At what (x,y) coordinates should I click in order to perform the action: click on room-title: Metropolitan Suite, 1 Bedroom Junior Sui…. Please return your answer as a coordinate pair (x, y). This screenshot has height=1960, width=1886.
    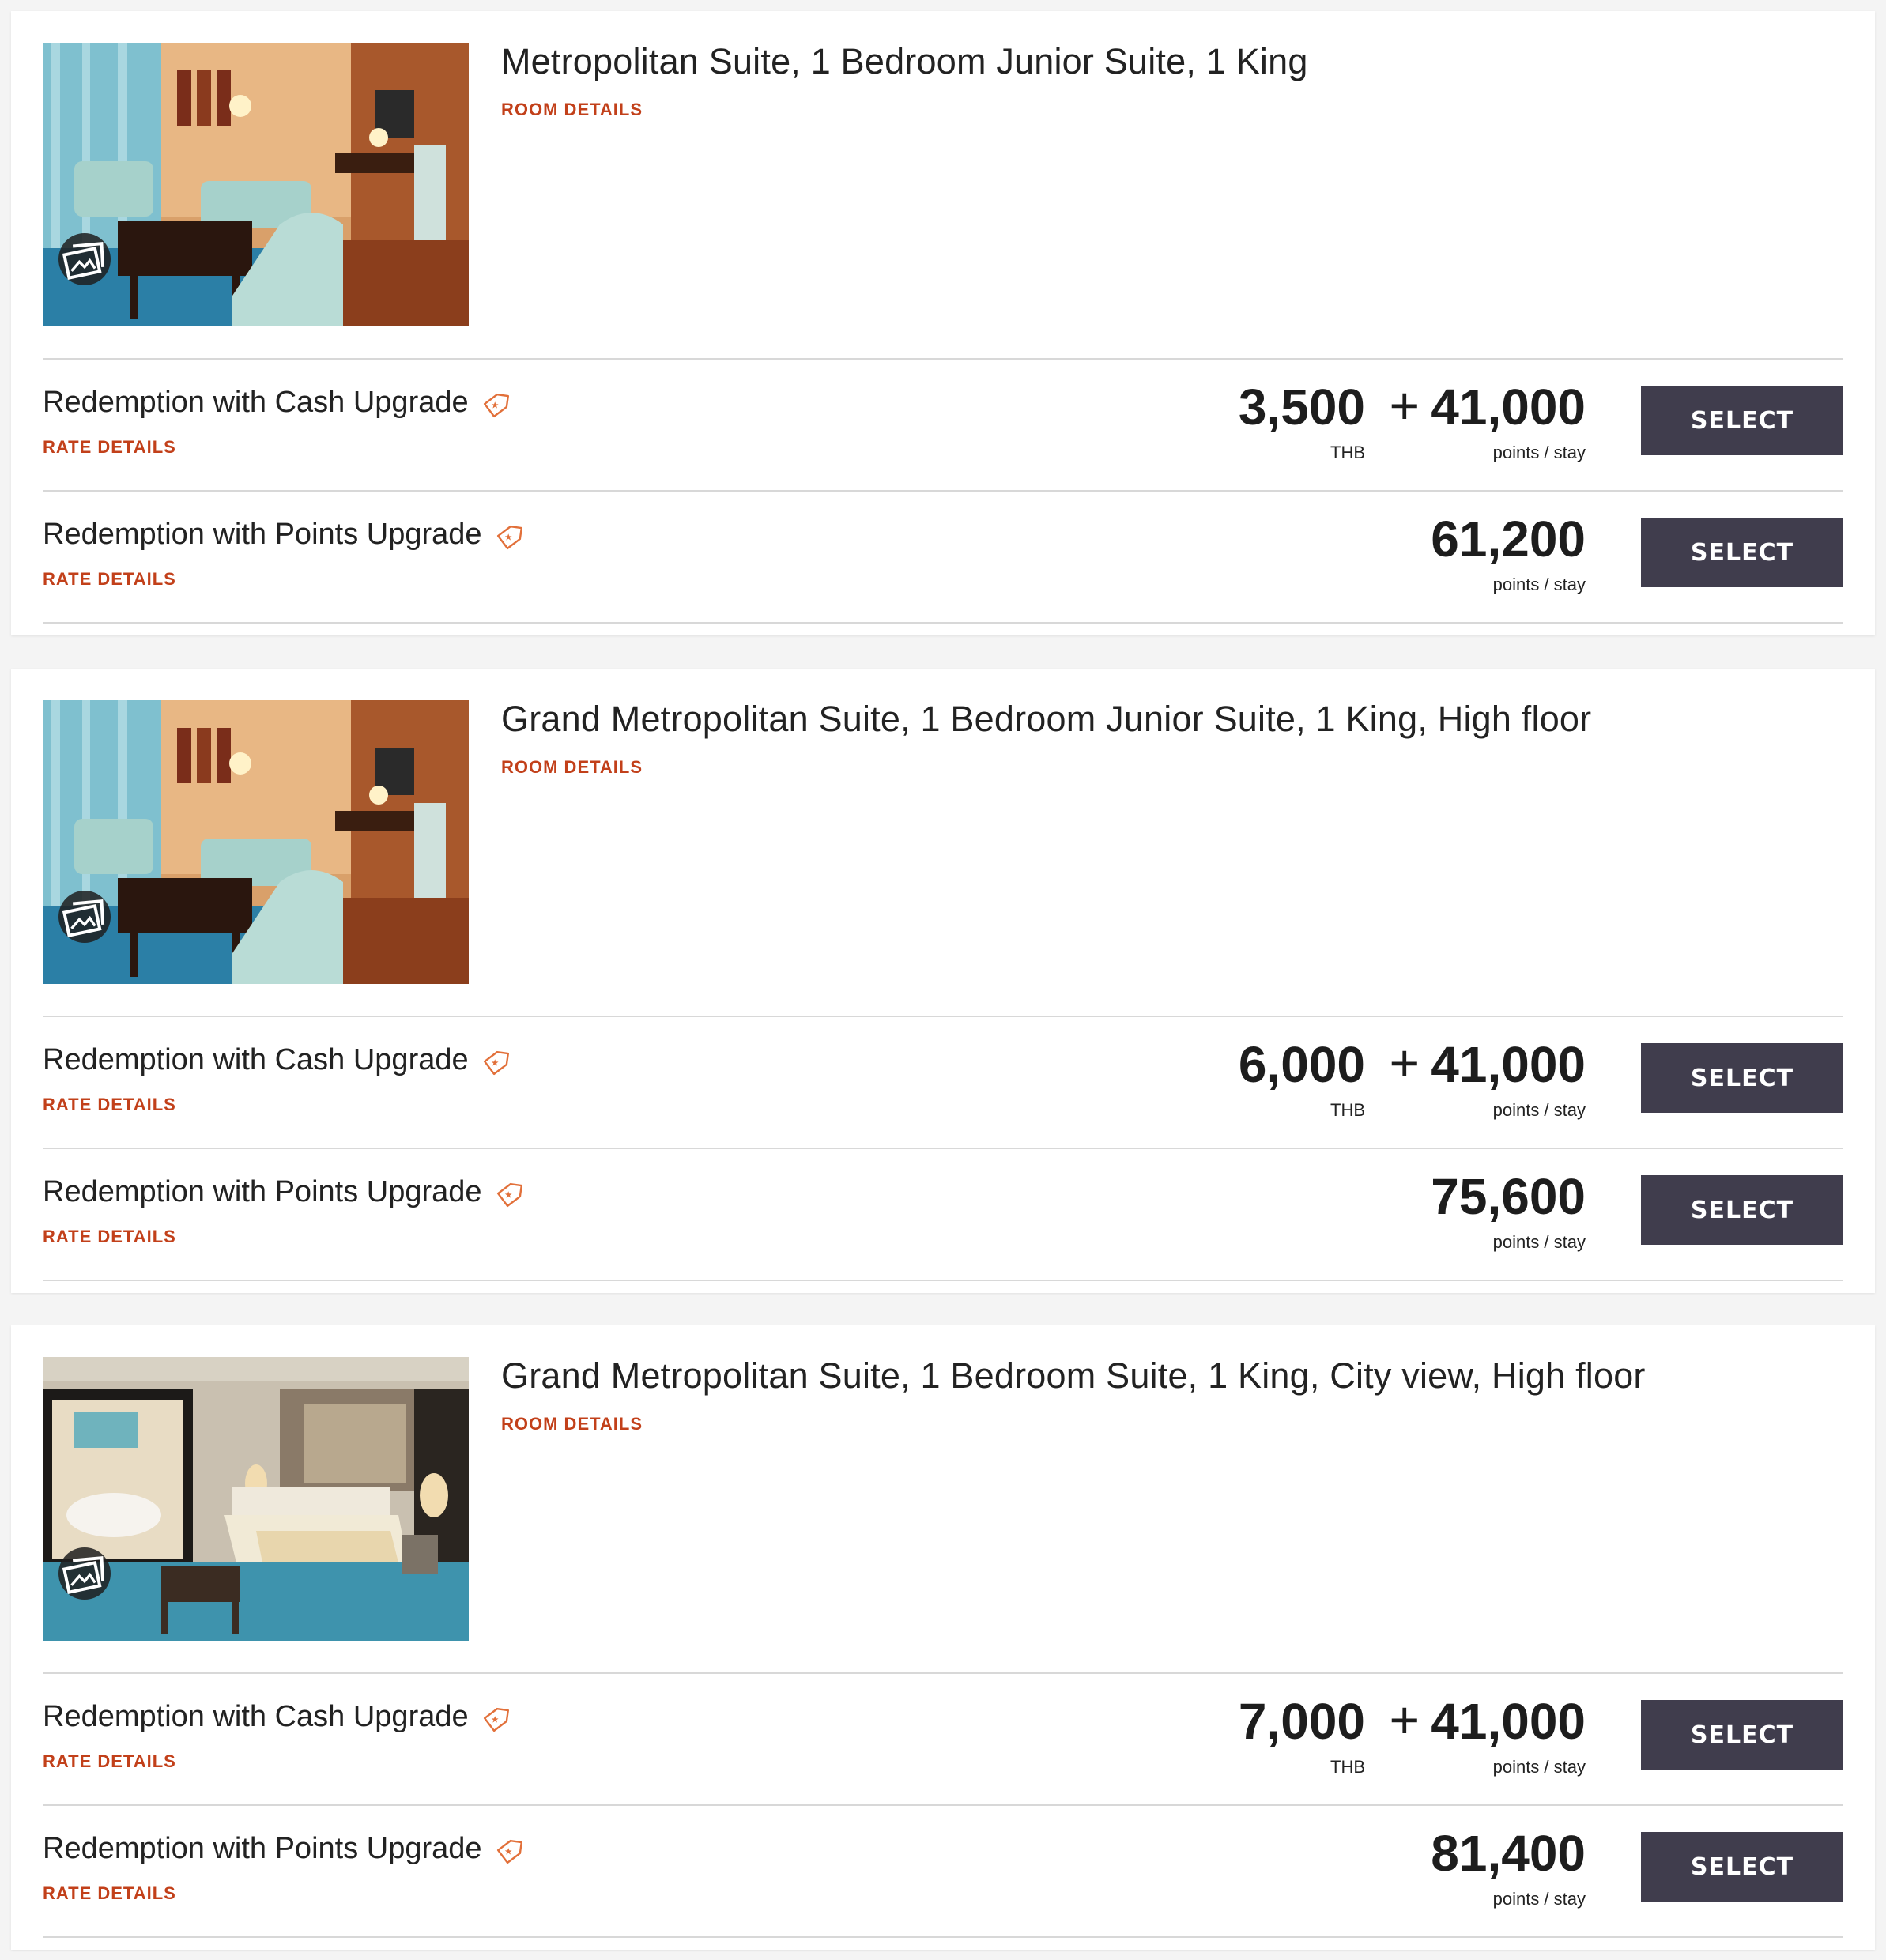
    Looking at the image, I should click on (905, 61).